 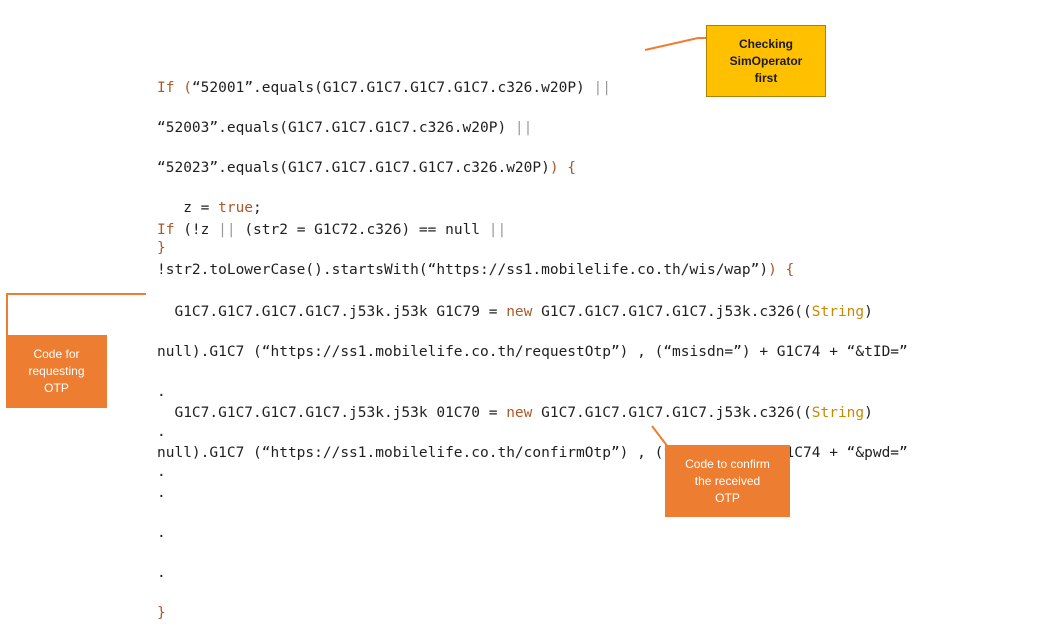 What do you see at coordinates (727, 463) in the screenshot?
I see `callout-text: Code to confirm` at bounding box center [727, 463].